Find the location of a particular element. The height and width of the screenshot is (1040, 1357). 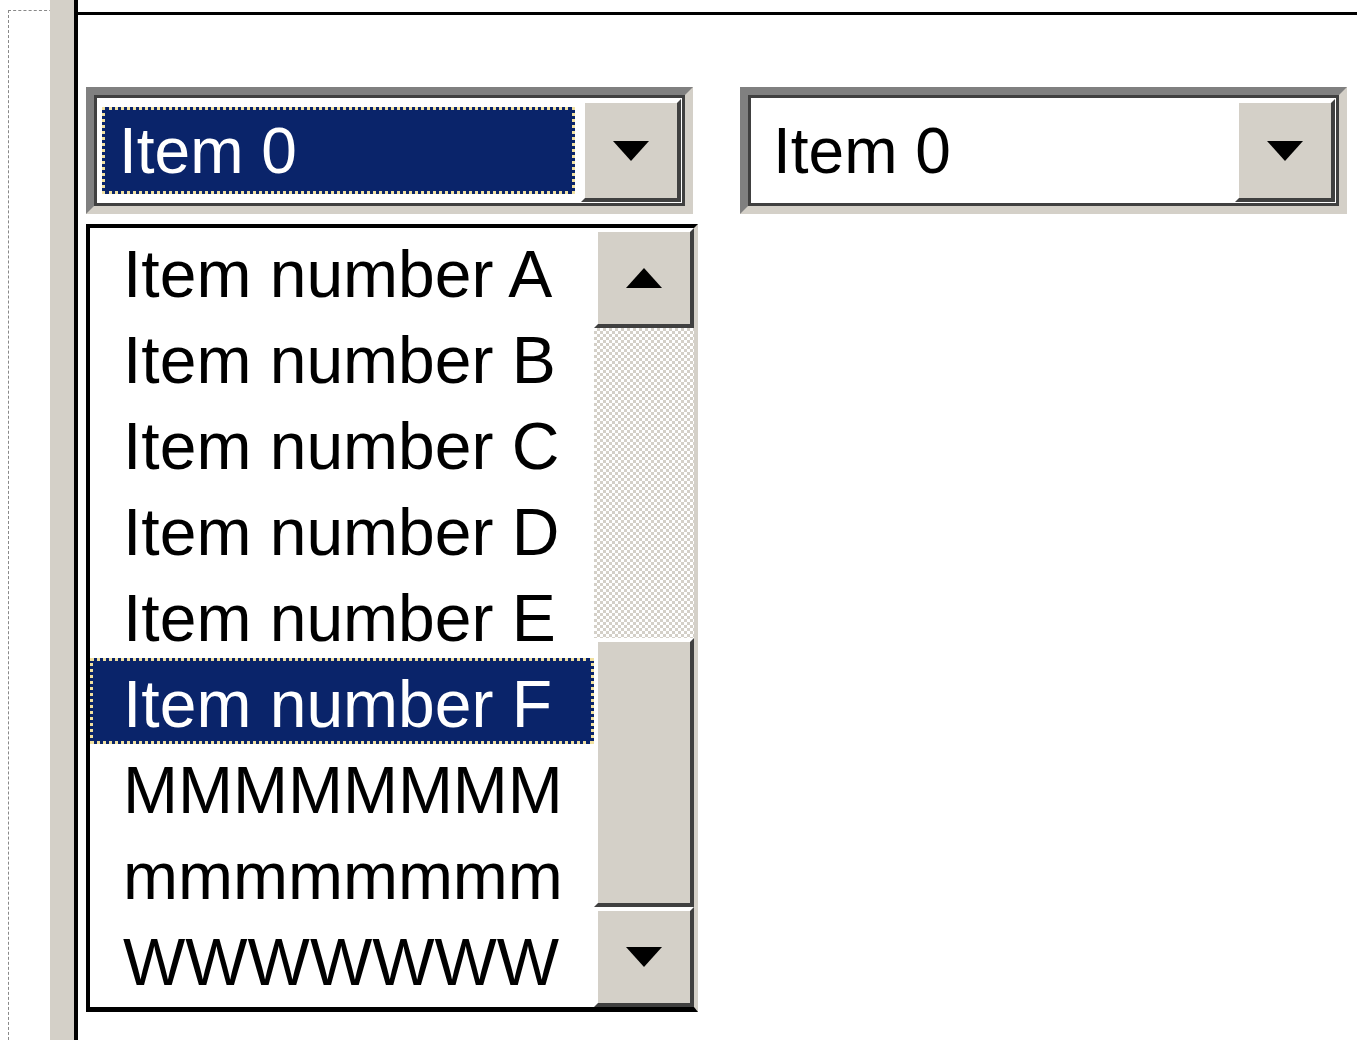

scroll-up-button is located at coordinates (644, 278).